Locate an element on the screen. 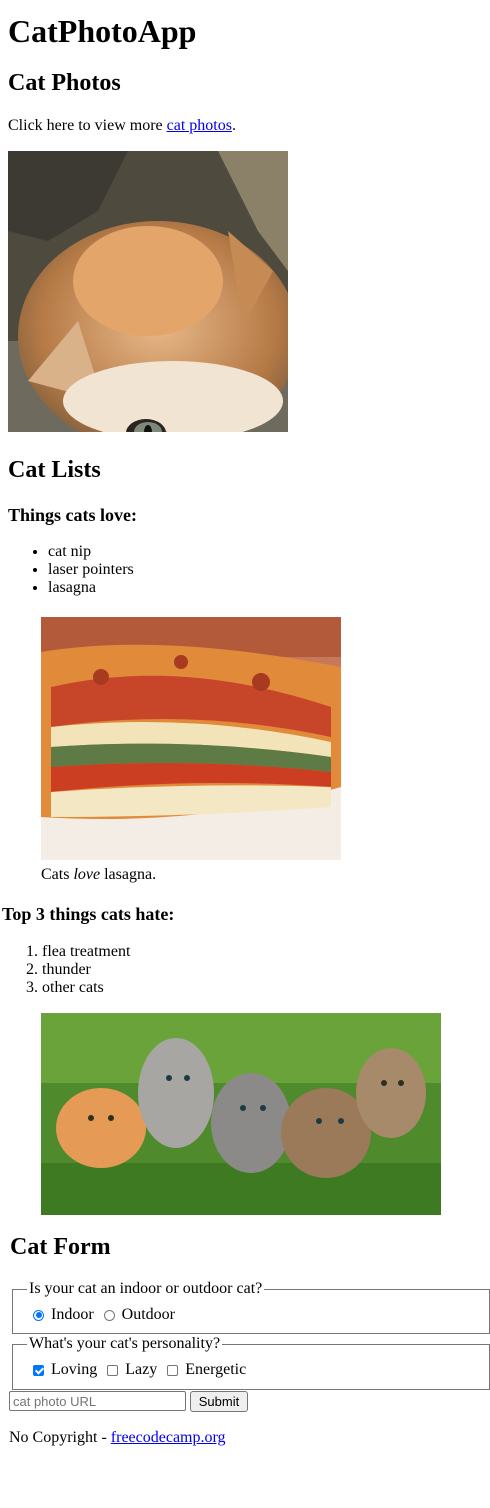 The height and width of the screenshot is (1508, 490). kittens-image is located at coordinates (241, 1114).